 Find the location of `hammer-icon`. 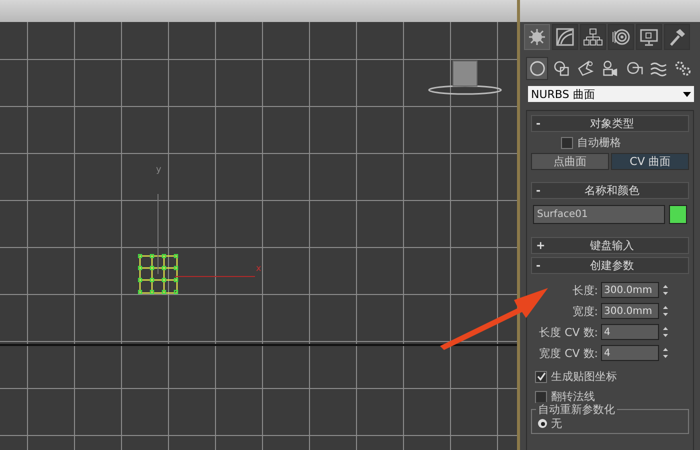

hammer-icon is located at coordinates (677, 37).